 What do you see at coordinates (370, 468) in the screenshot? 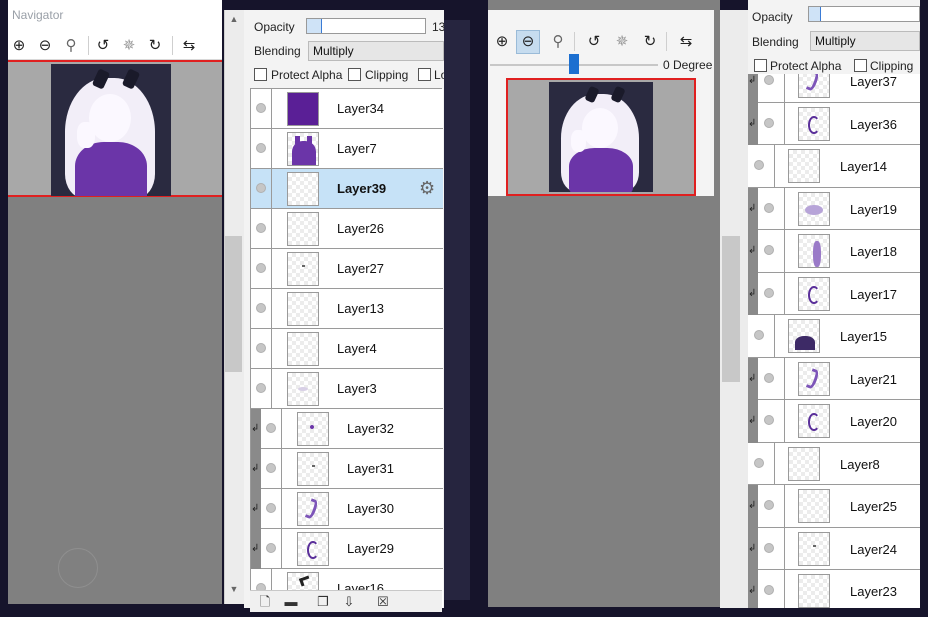
I see `layer-name: Layer31` at bounding box center [370, 468].